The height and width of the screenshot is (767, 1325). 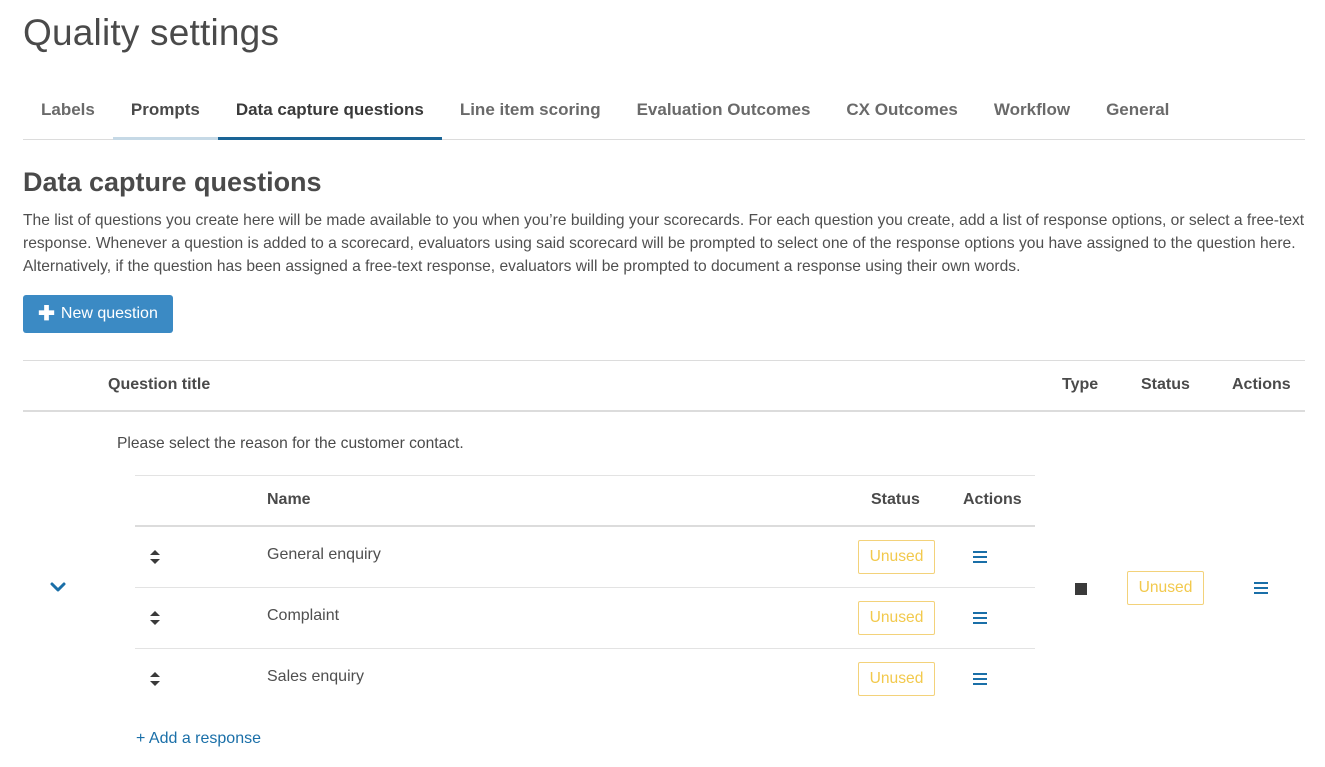 What do you see at coordinates (585, 557) in the screenshot?
I see `response-row: General enquiry Unused` at bounding box center [585, 557].